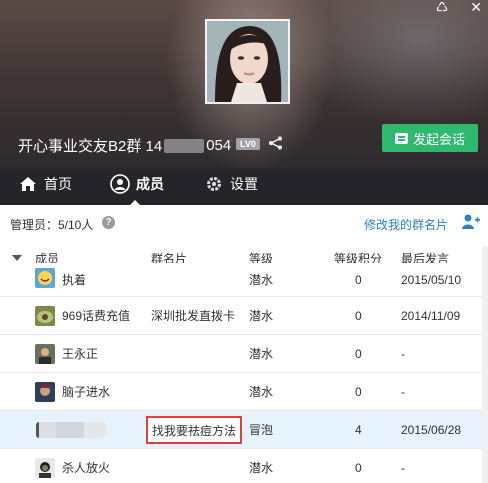  Describe the element at coordinates (193, 316) in the screenshot. I see `member-card: 深圳批发直拨卡` at that location.